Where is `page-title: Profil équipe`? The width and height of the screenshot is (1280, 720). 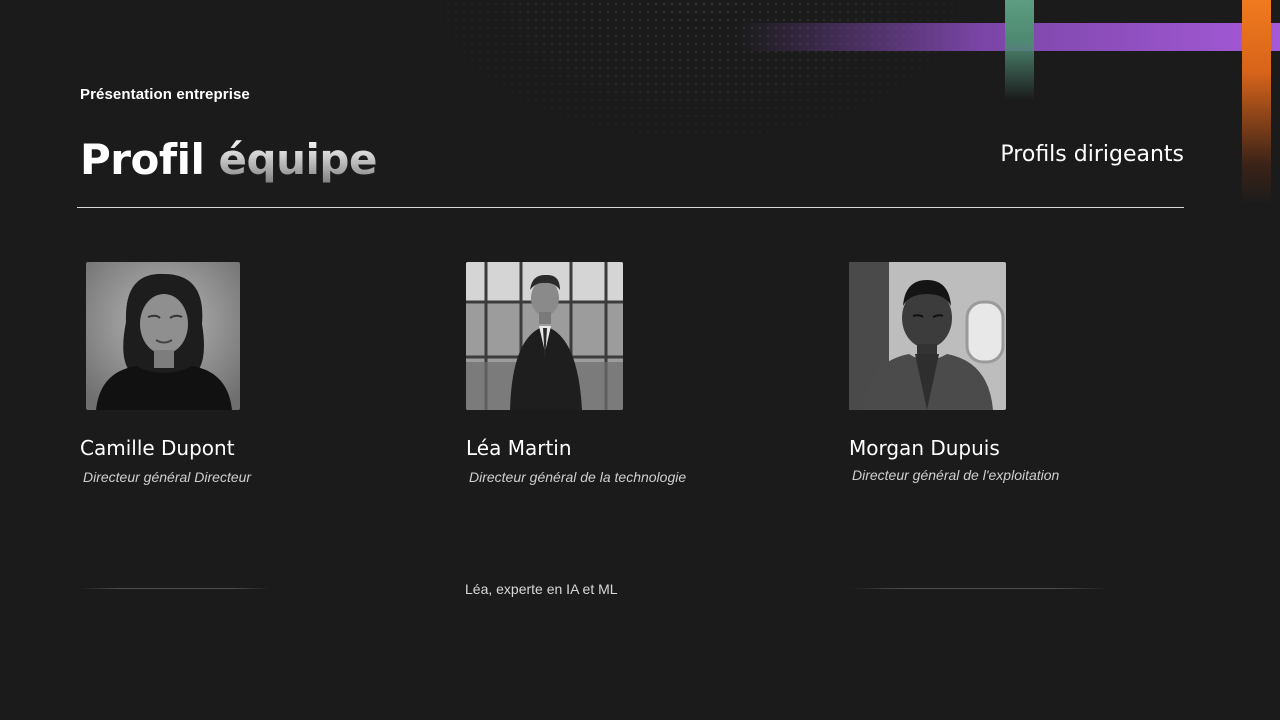 page-title: Profil équipe is located at coordinates (228, 160).